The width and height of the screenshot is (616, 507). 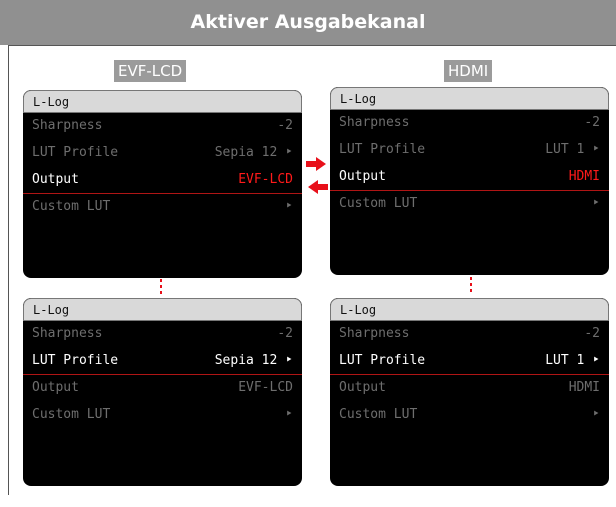 What do you see at coordinates (312, 45) in the screenshot?
I see `frame-divider` at bounding box center [312, 45].